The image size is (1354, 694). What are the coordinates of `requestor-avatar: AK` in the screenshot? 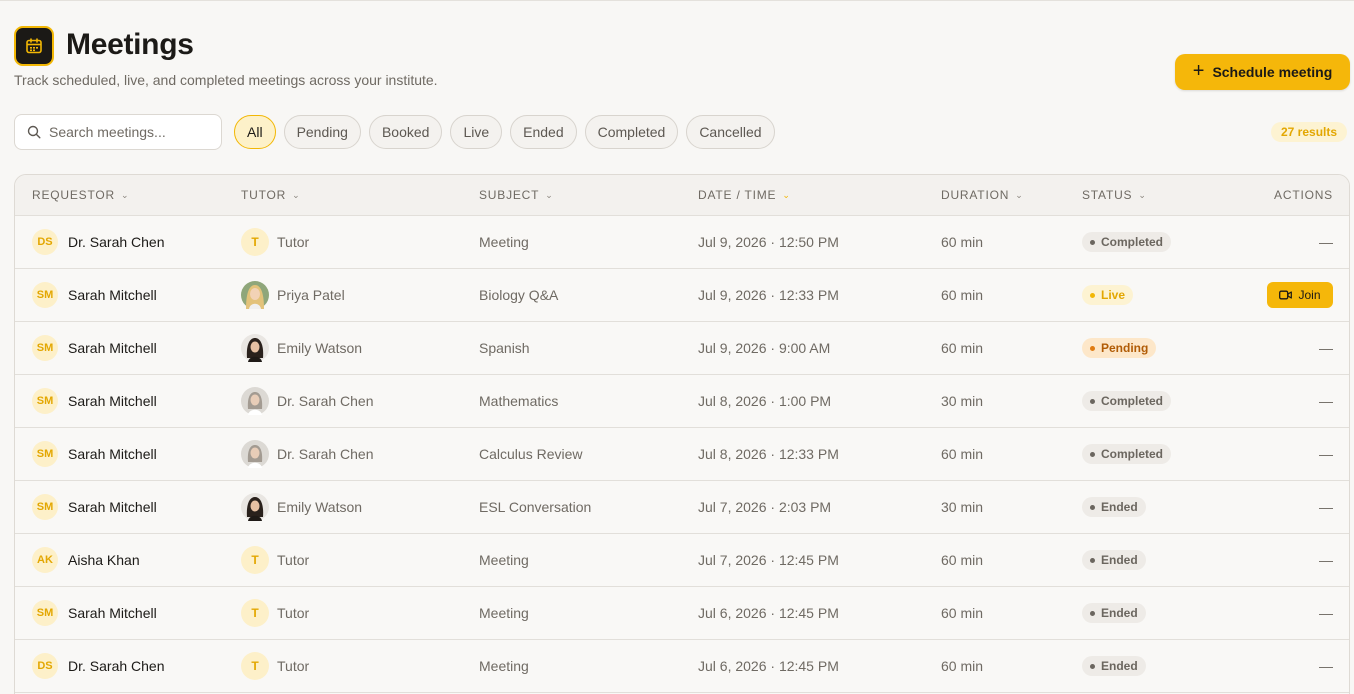 It's located at (45, 560).